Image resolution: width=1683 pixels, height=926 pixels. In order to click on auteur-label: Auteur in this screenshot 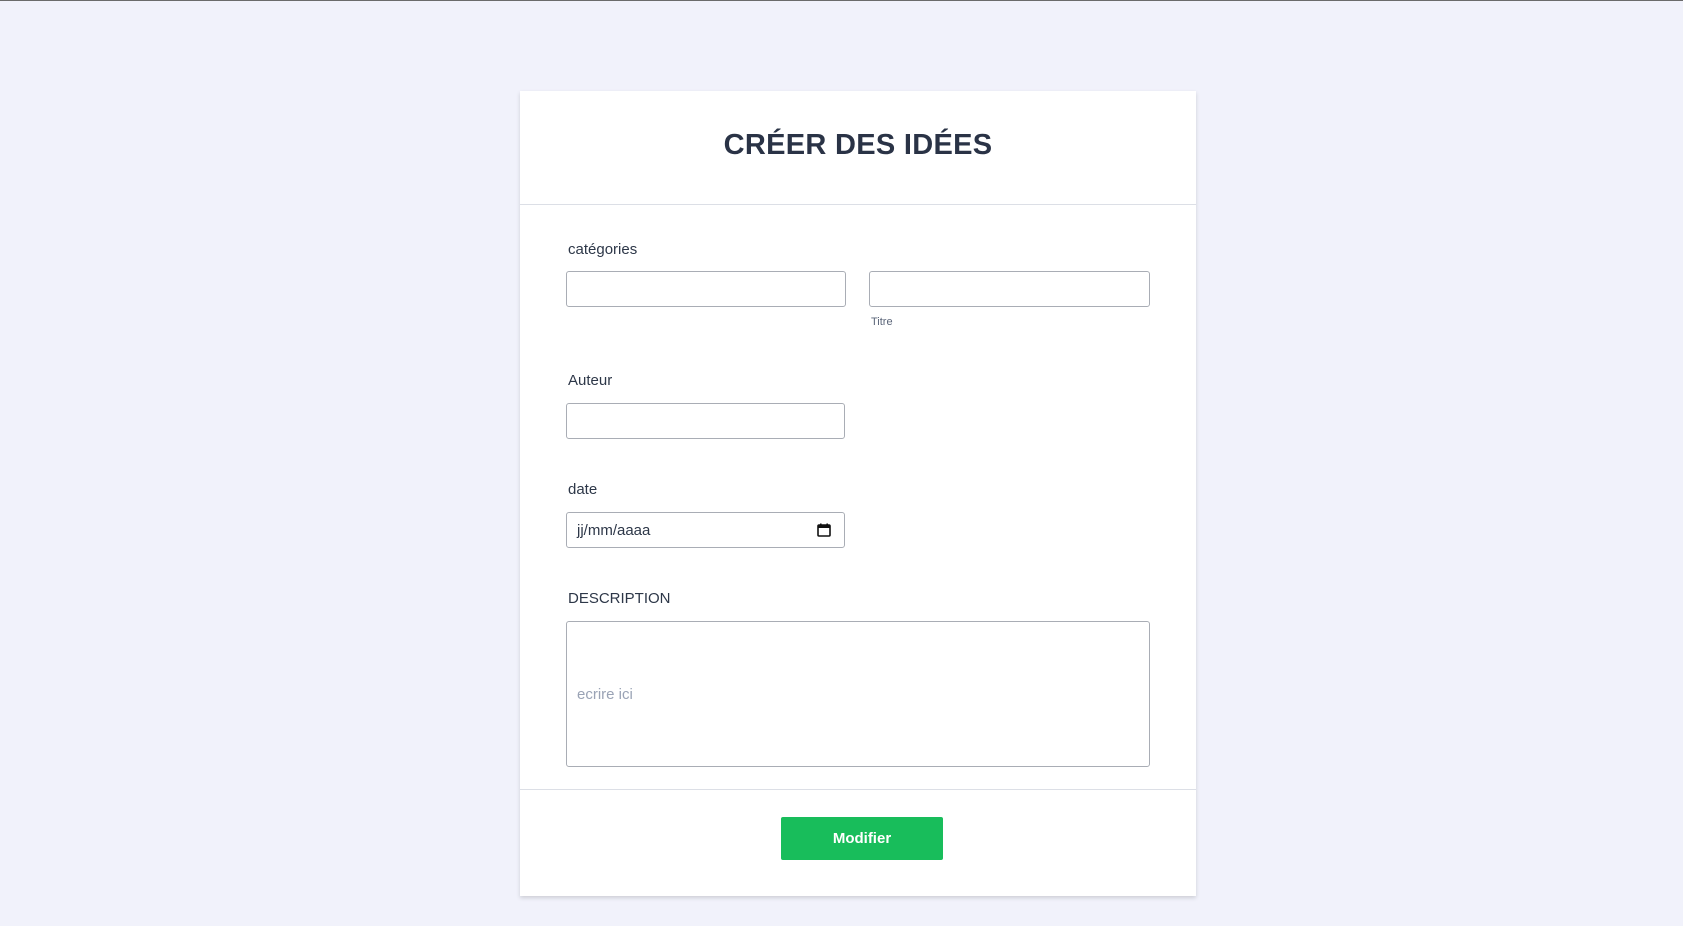, I will do `click(590, 380)`.